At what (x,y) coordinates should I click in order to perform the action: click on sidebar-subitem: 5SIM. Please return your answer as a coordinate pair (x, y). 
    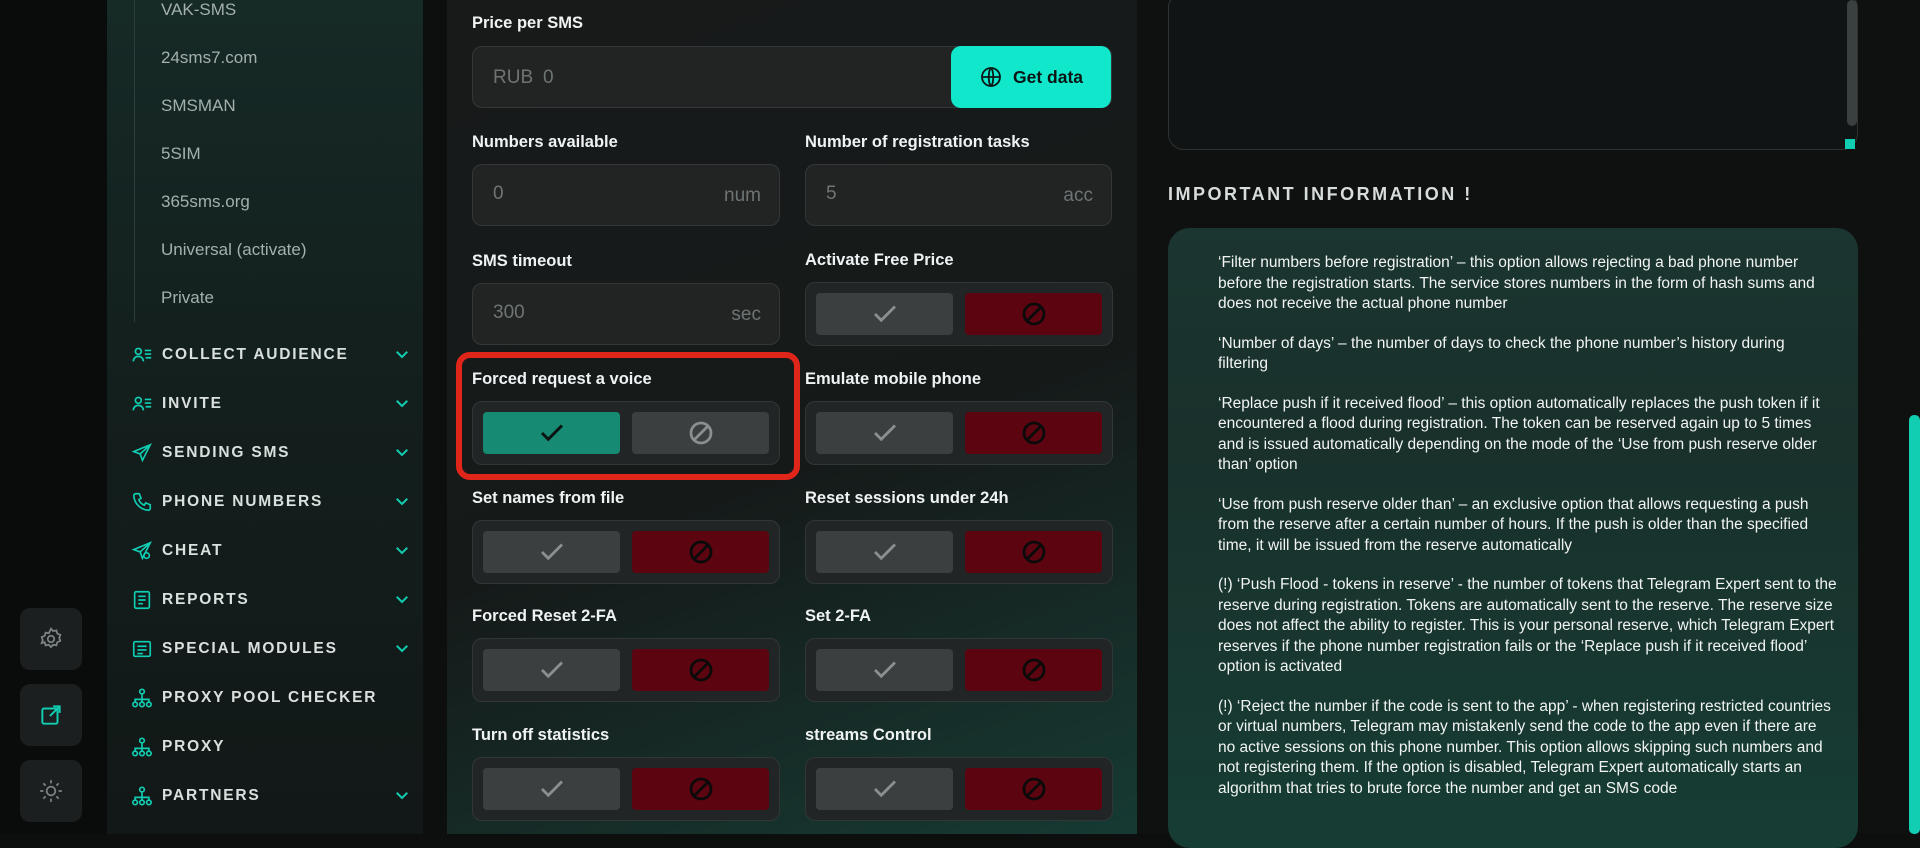
    Looking at the image, I should click on (260, 154).